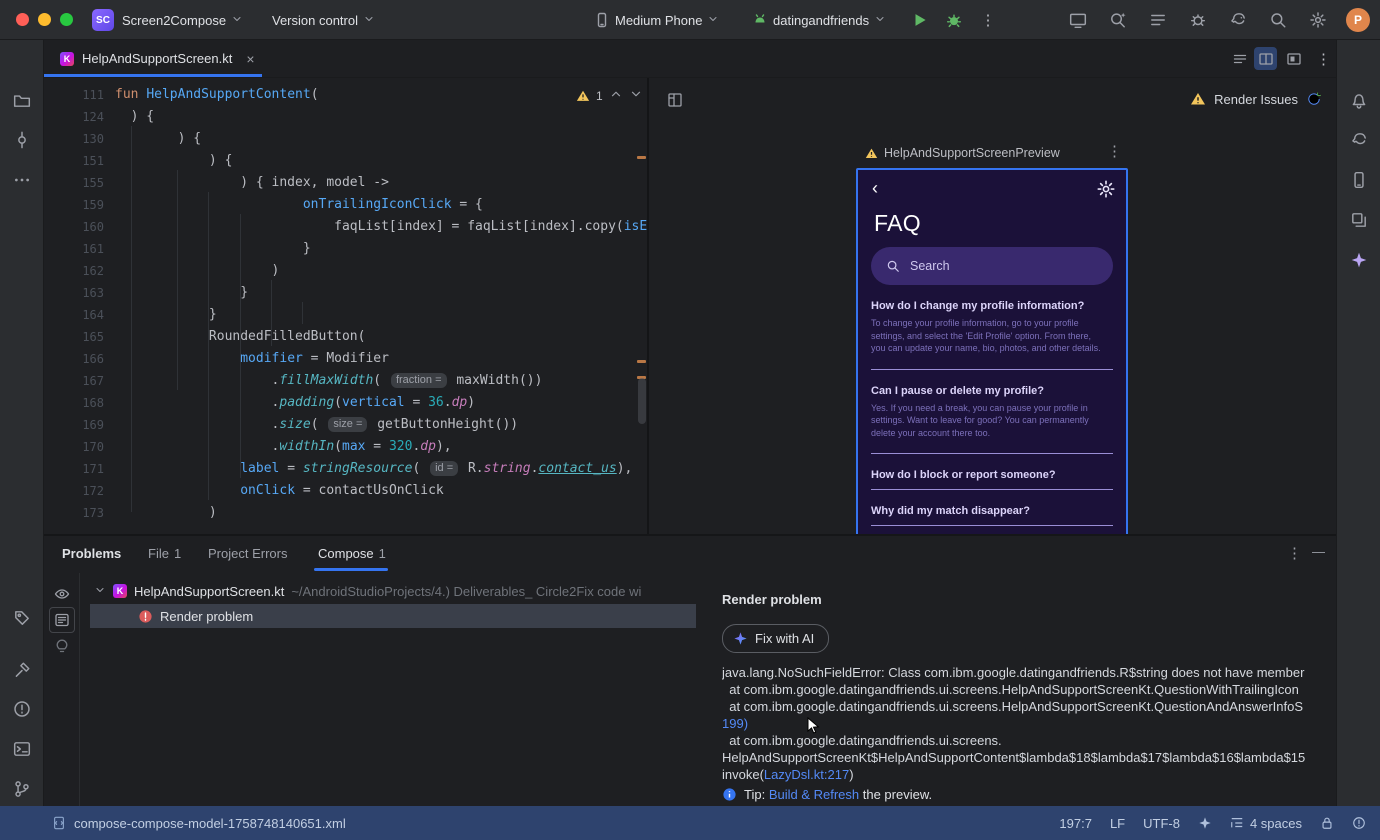 This screenshot has width=1380, height=840. What do you see at coordinates (352, 553) in the screenshot?
I see `tab-compose: Compose 1` at bounding box center [352, 553].